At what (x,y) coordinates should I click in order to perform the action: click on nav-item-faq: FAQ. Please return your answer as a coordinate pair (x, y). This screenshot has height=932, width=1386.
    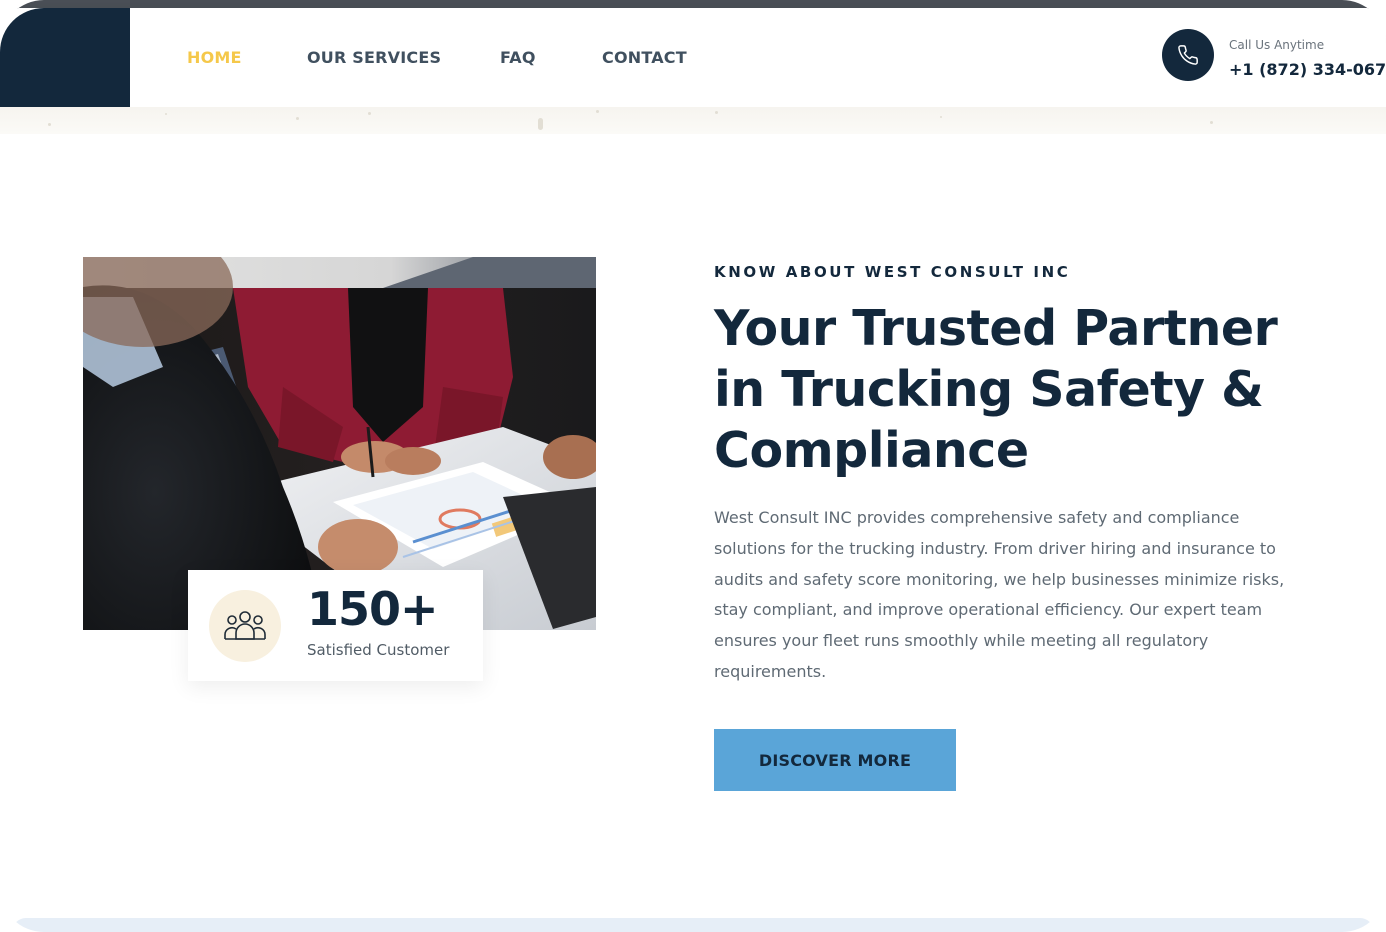
    Looking at the image, I should click on (518, 57).